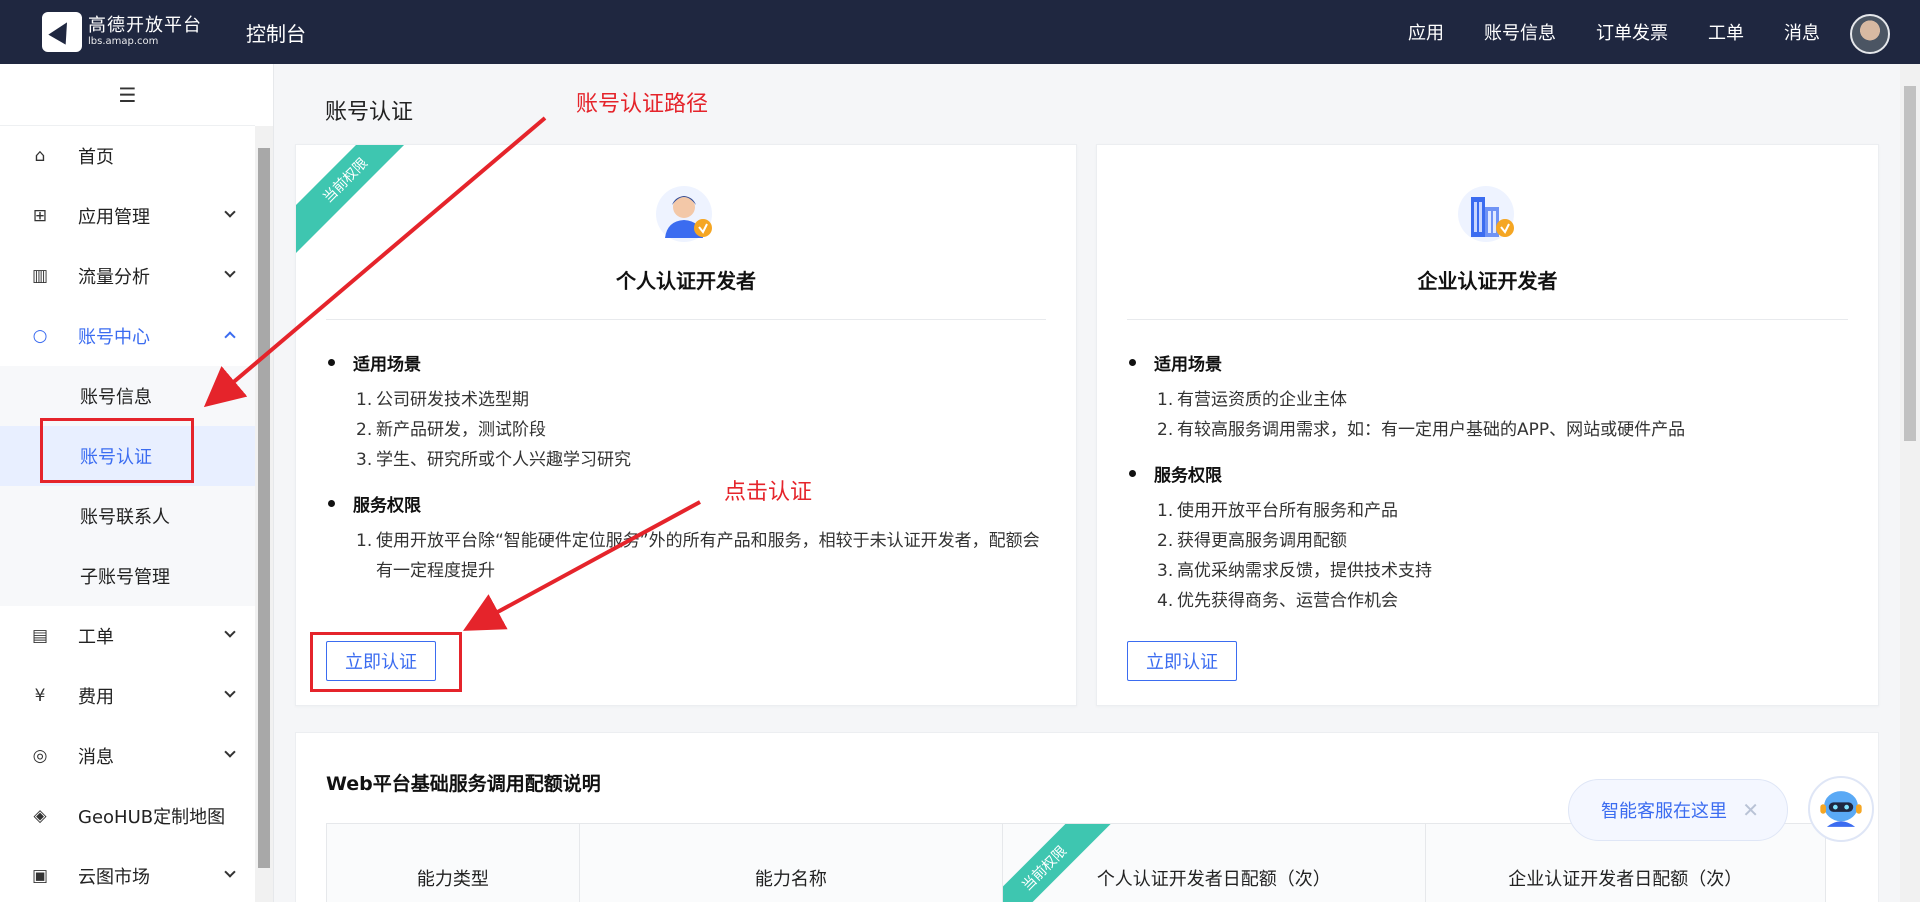 This screenshot has height=902, width=1920. Describe the element at coordinates (40, 876) in the screenshot. I see `store-icon: ▣` at that location.